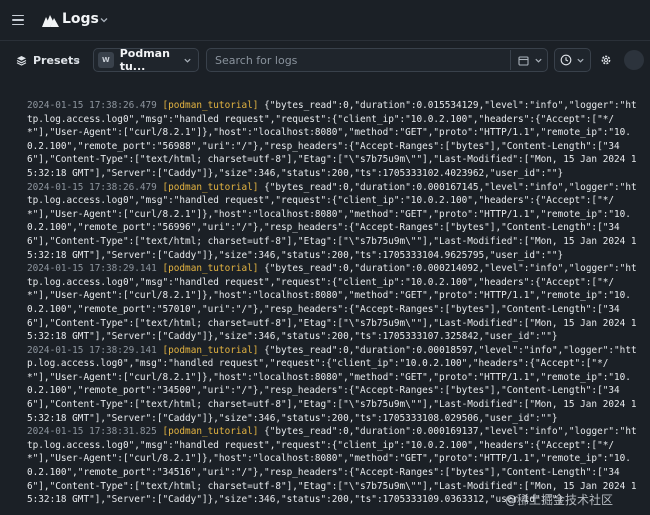 The width and height of the screenshot is (650, 515). What do you see at coordinates (523, 60) in the screenshot?
I see `calendar-icon` at bounding box center [523, 60].